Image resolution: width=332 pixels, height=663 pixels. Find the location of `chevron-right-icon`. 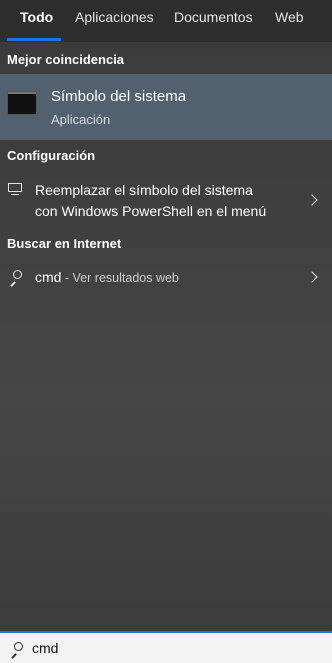

chevron-right-icon is located at coordinates (312, 277).